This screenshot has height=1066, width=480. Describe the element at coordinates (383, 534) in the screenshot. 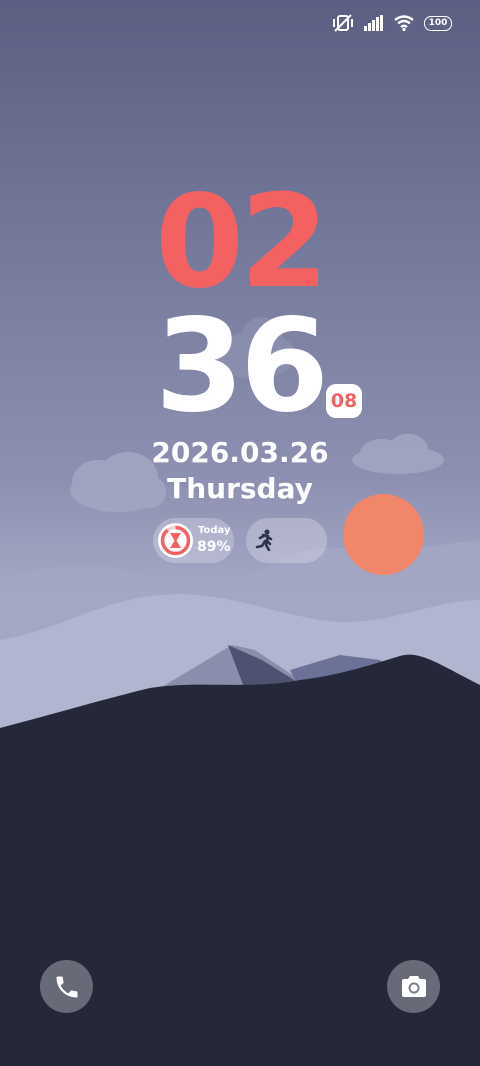

I see `sun` at that location.